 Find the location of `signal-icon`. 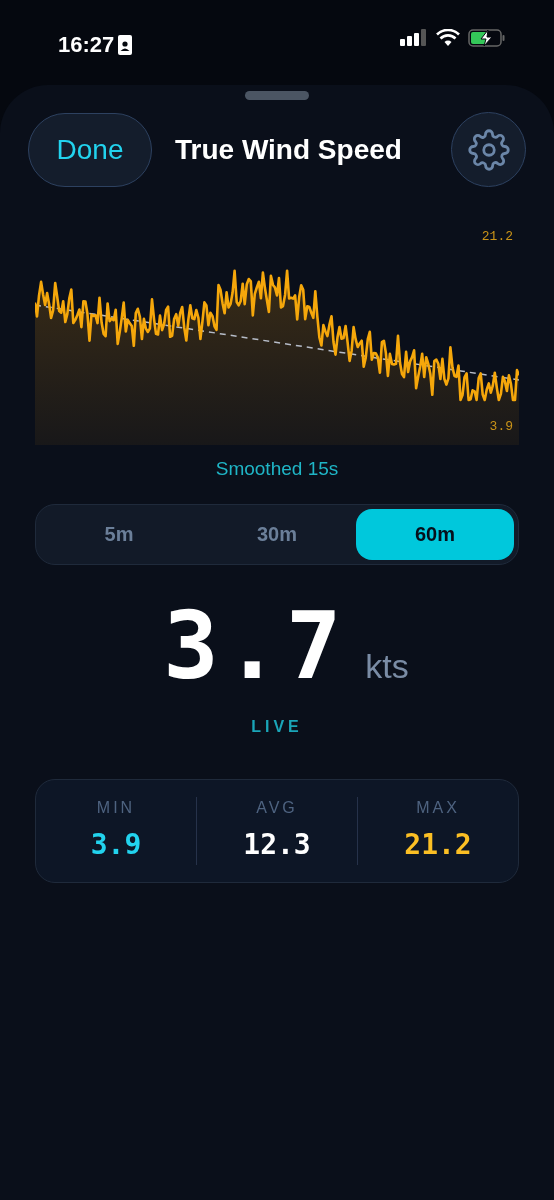

signal-icon is located at coordinates (414, 38).